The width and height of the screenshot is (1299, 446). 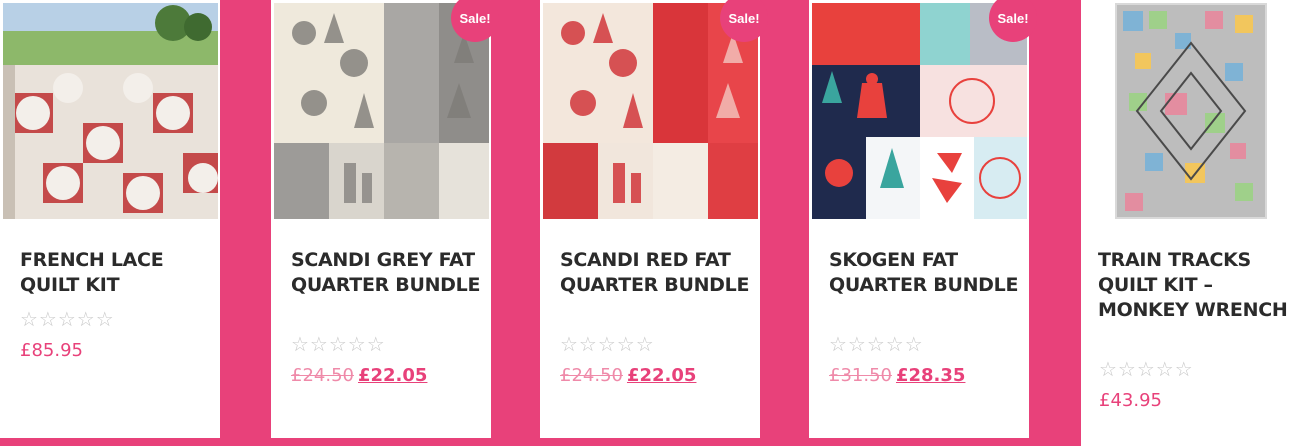 What do you see at coordinates (655, 273) in the screenshot?
I see `product-title: SCANDI RED FAT QUARTER BUNDLE` at bounding box center [655, 273].